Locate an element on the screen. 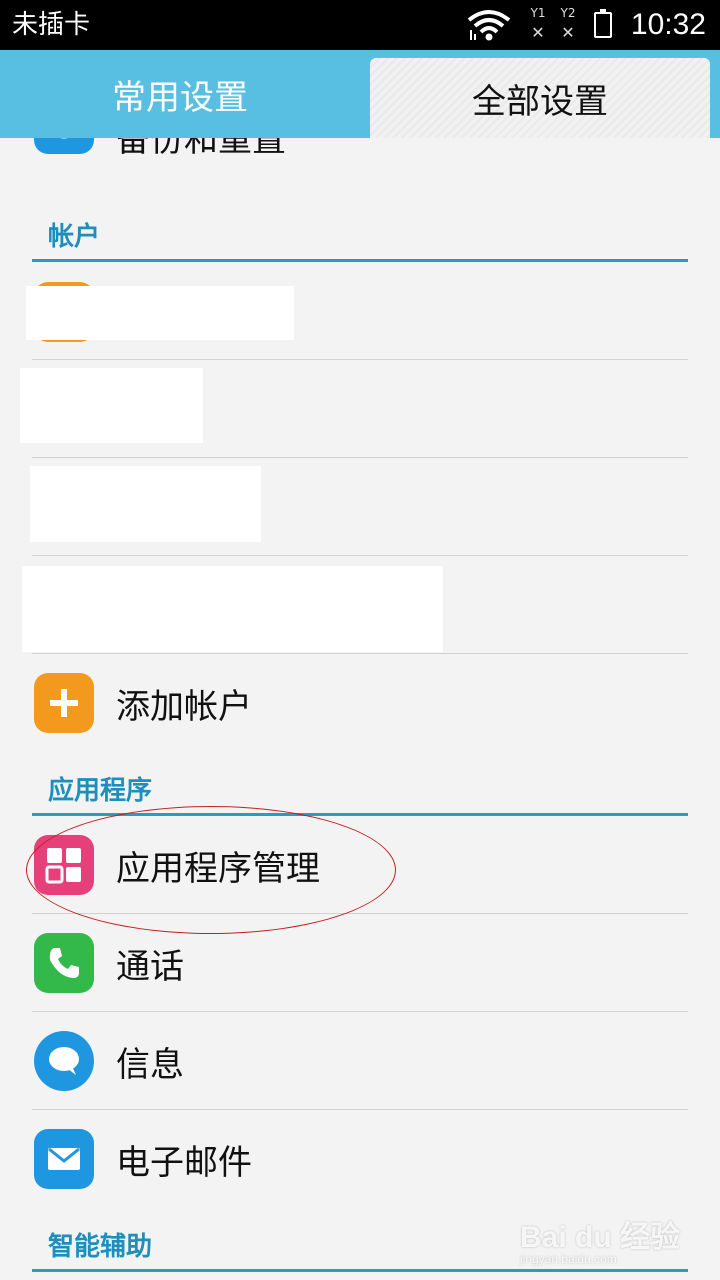 The width and height of the screenshot is (720, 1280). row-email: 电子邮件 is located at coordinates (360, 1159).